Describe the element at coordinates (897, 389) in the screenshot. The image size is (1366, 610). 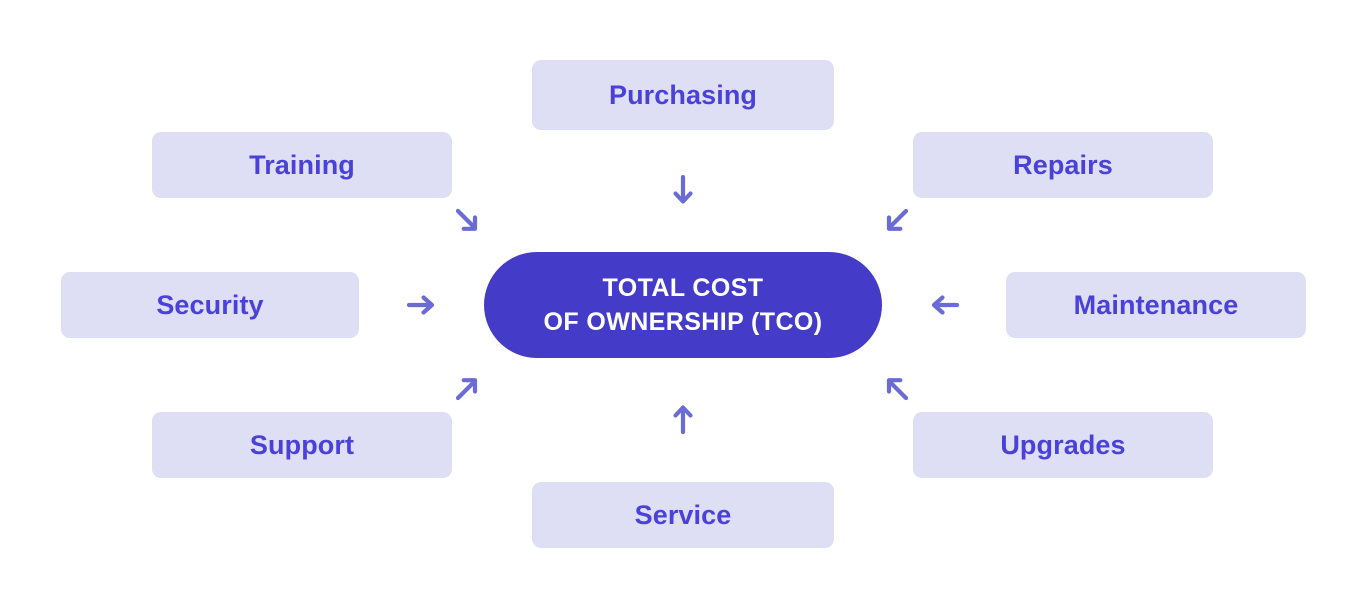
I see `arrow-up-left-icon` at that location.